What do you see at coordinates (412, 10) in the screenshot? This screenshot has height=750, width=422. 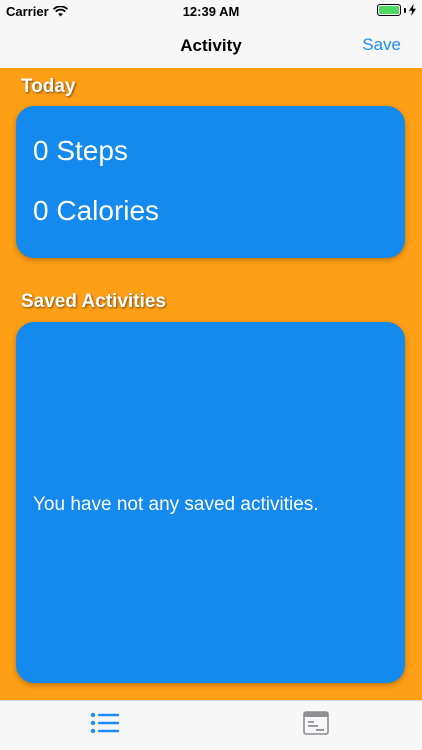 I see `charging-icon` at bounding box center [412, 10].